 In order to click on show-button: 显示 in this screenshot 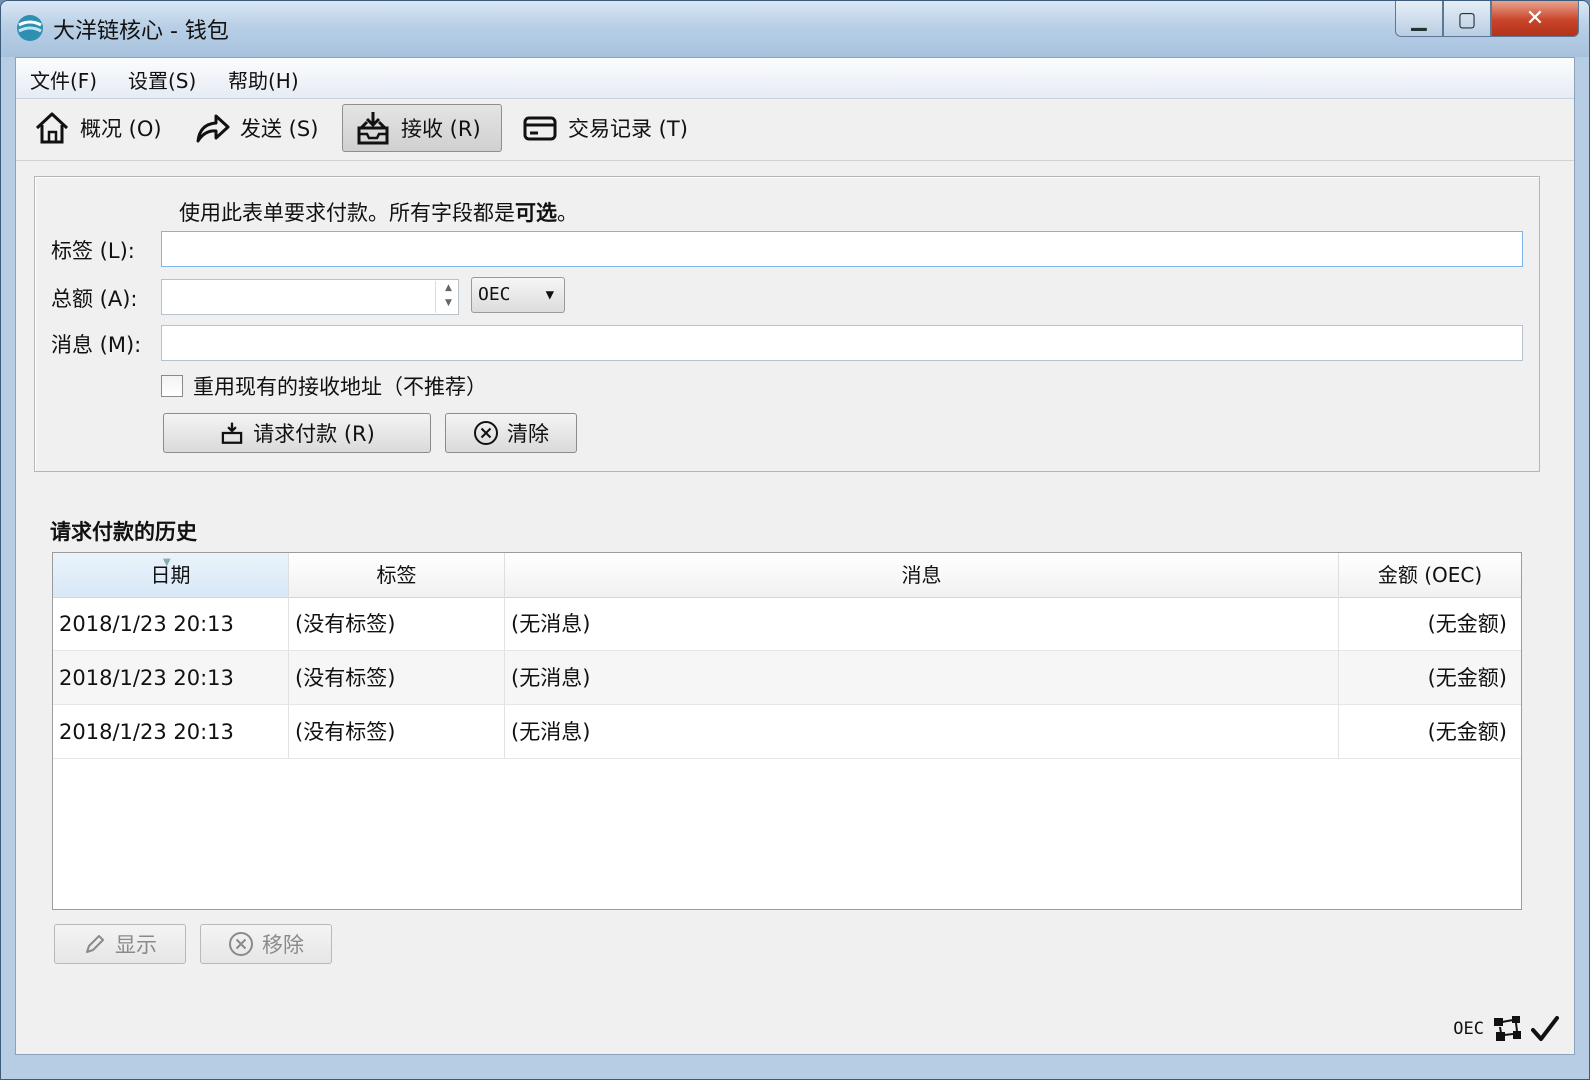, I will do `click(120, 944)`.